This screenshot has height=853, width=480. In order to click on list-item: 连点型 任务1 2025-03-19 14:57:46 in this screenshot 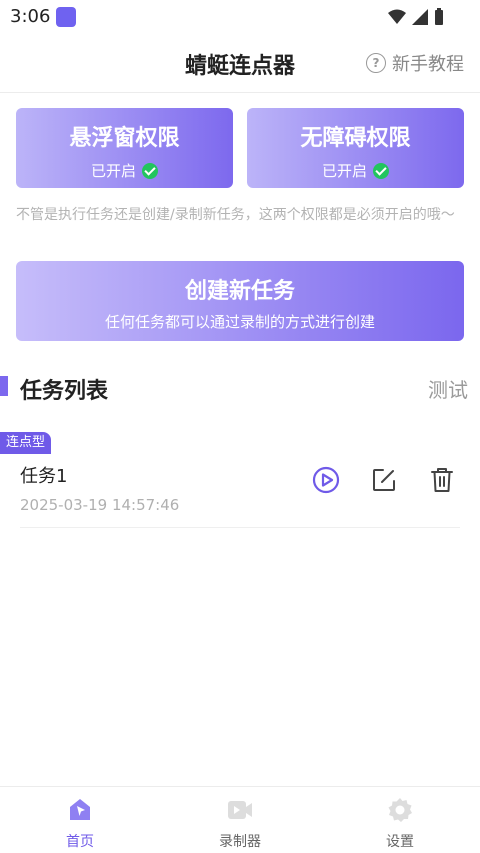, I will do `click(240, 480)`.